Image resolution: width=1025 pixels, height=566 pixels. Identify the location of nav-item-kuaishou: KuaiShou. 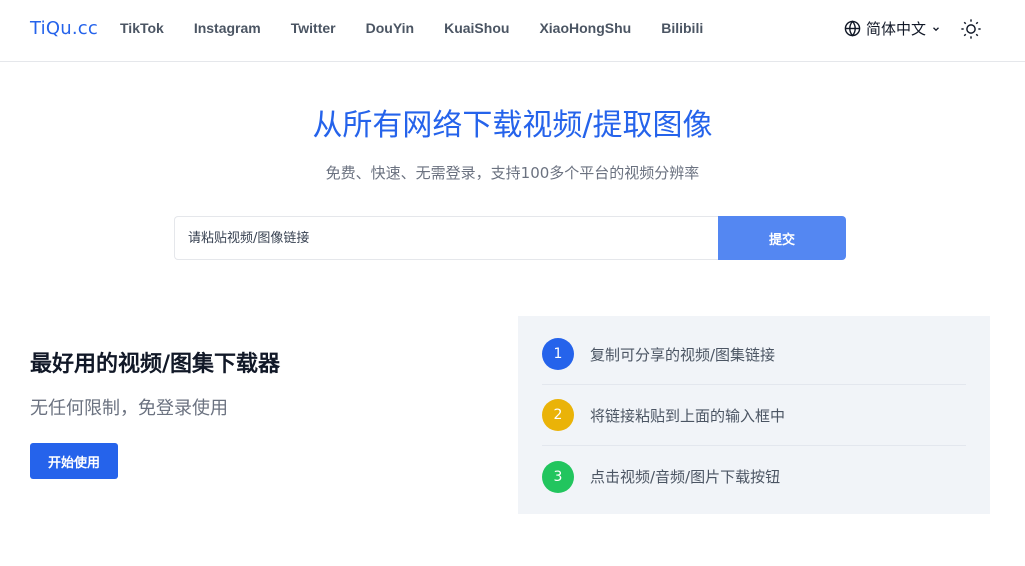
(476, 28).